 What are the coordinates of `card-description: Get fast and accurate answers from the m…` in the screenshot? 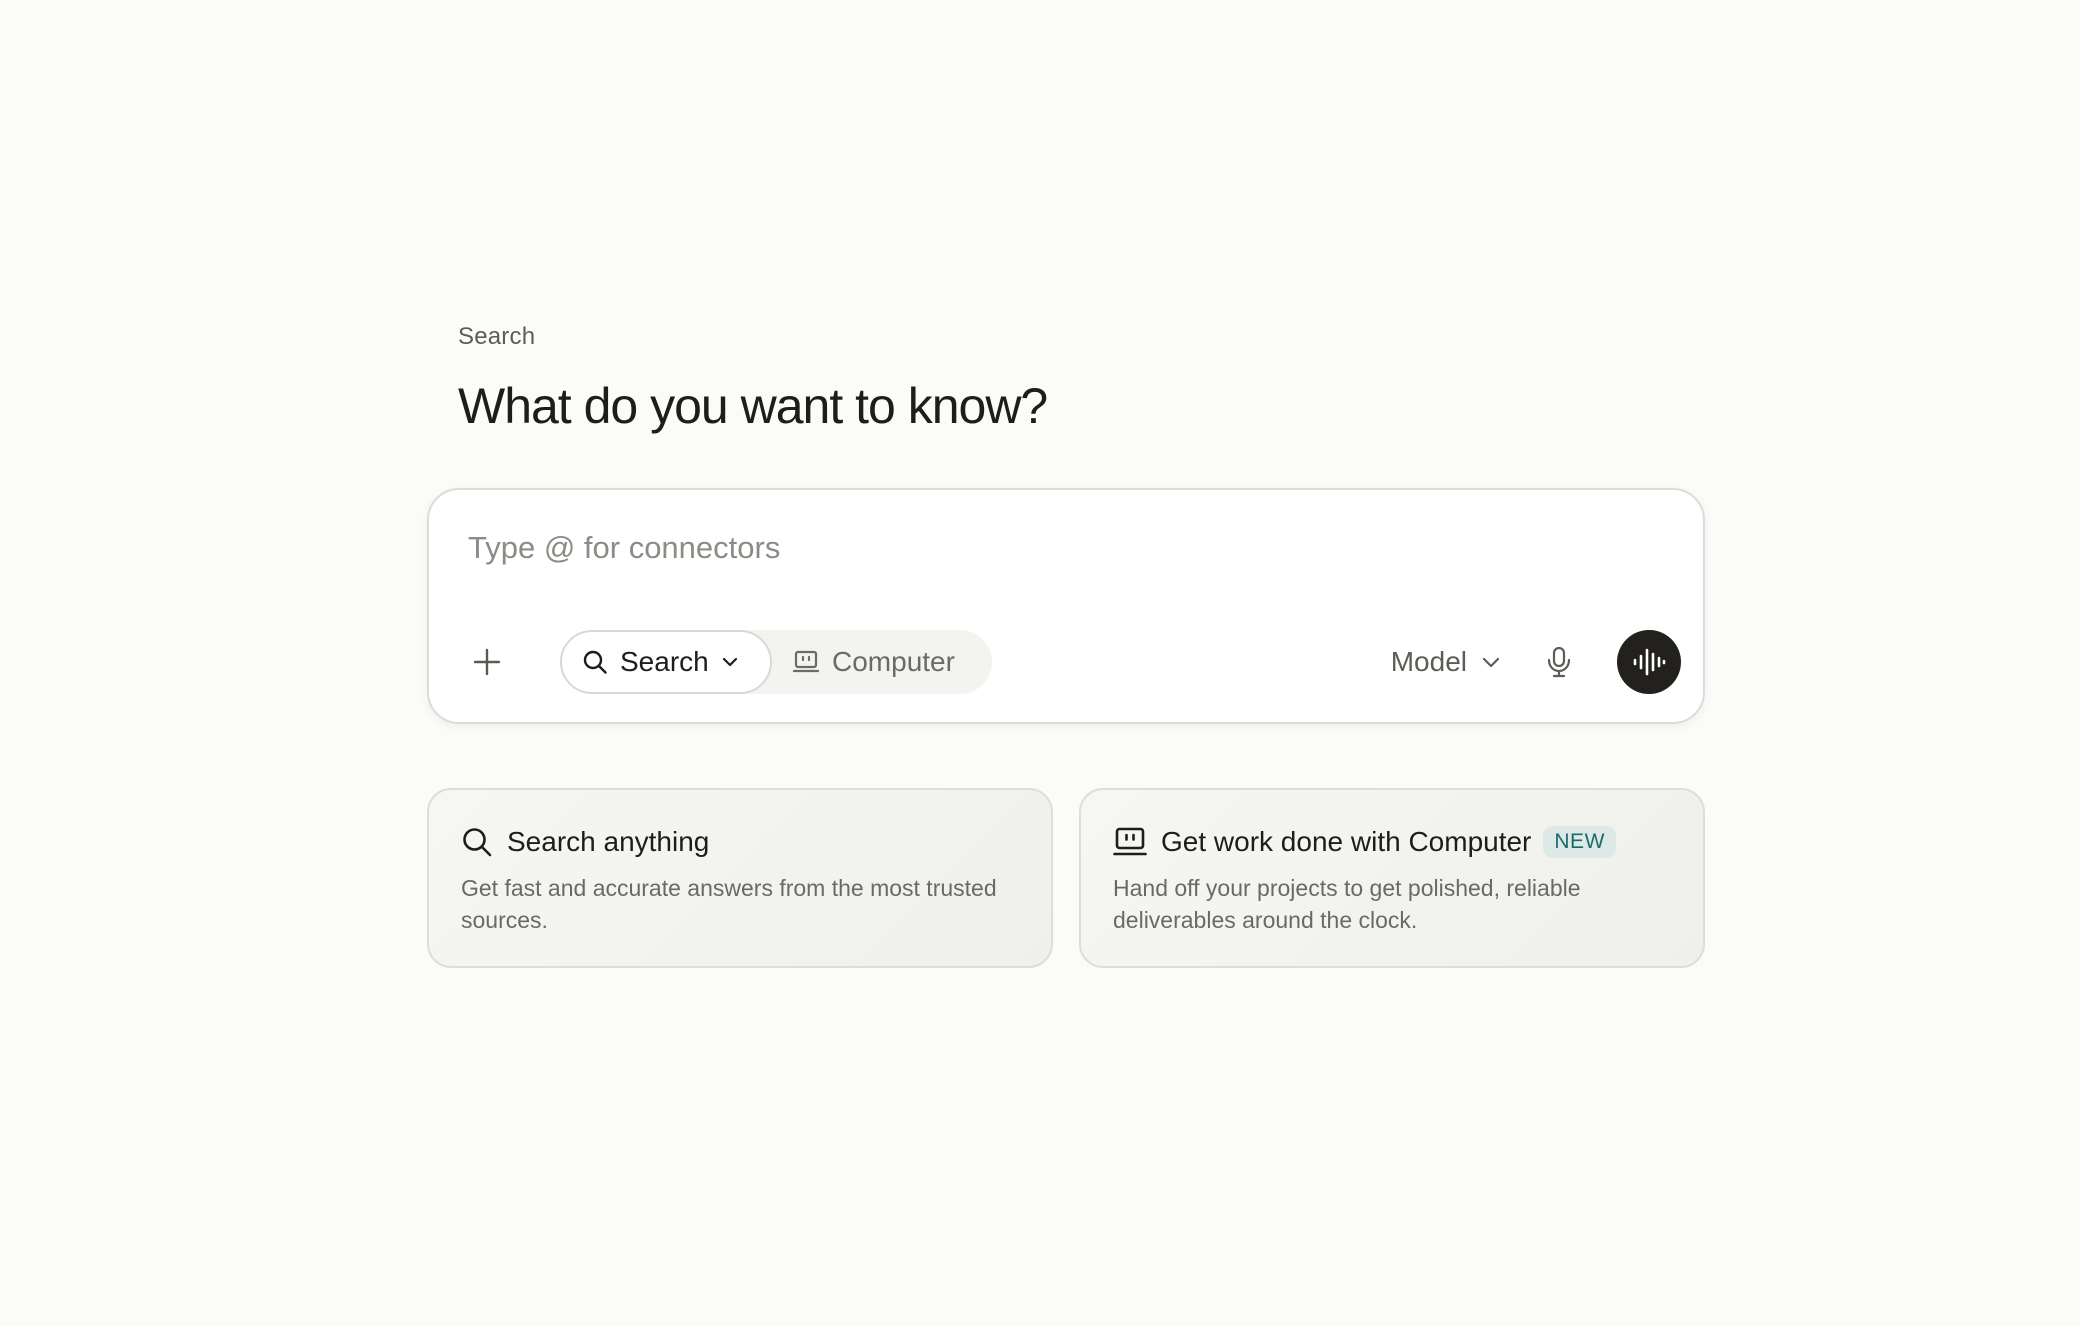 It's located at (729, 904).